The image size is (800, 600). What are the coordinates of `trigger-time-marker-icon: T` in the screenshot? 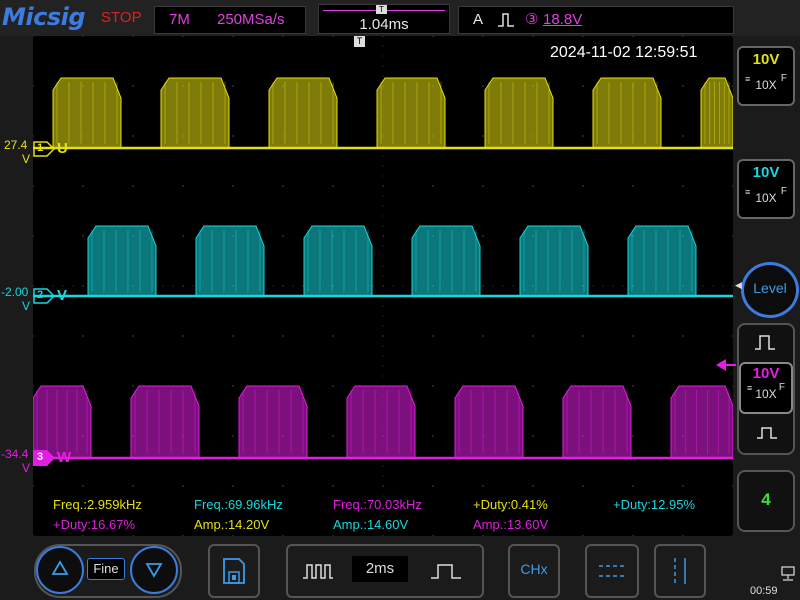 It's located at (359, 41).